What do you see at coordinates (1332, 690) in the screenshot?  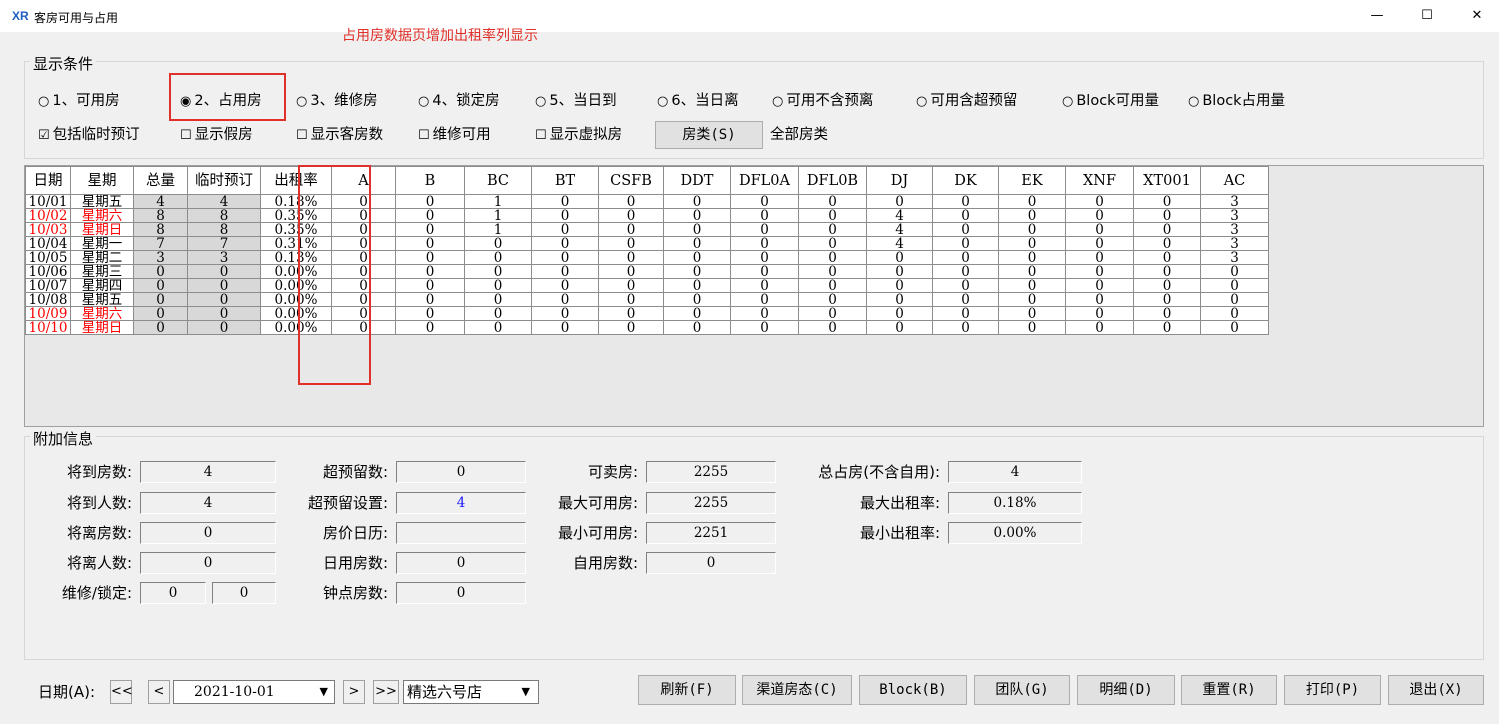 I see `print-button: 打印(P)` at bounding box center [1332, 690].